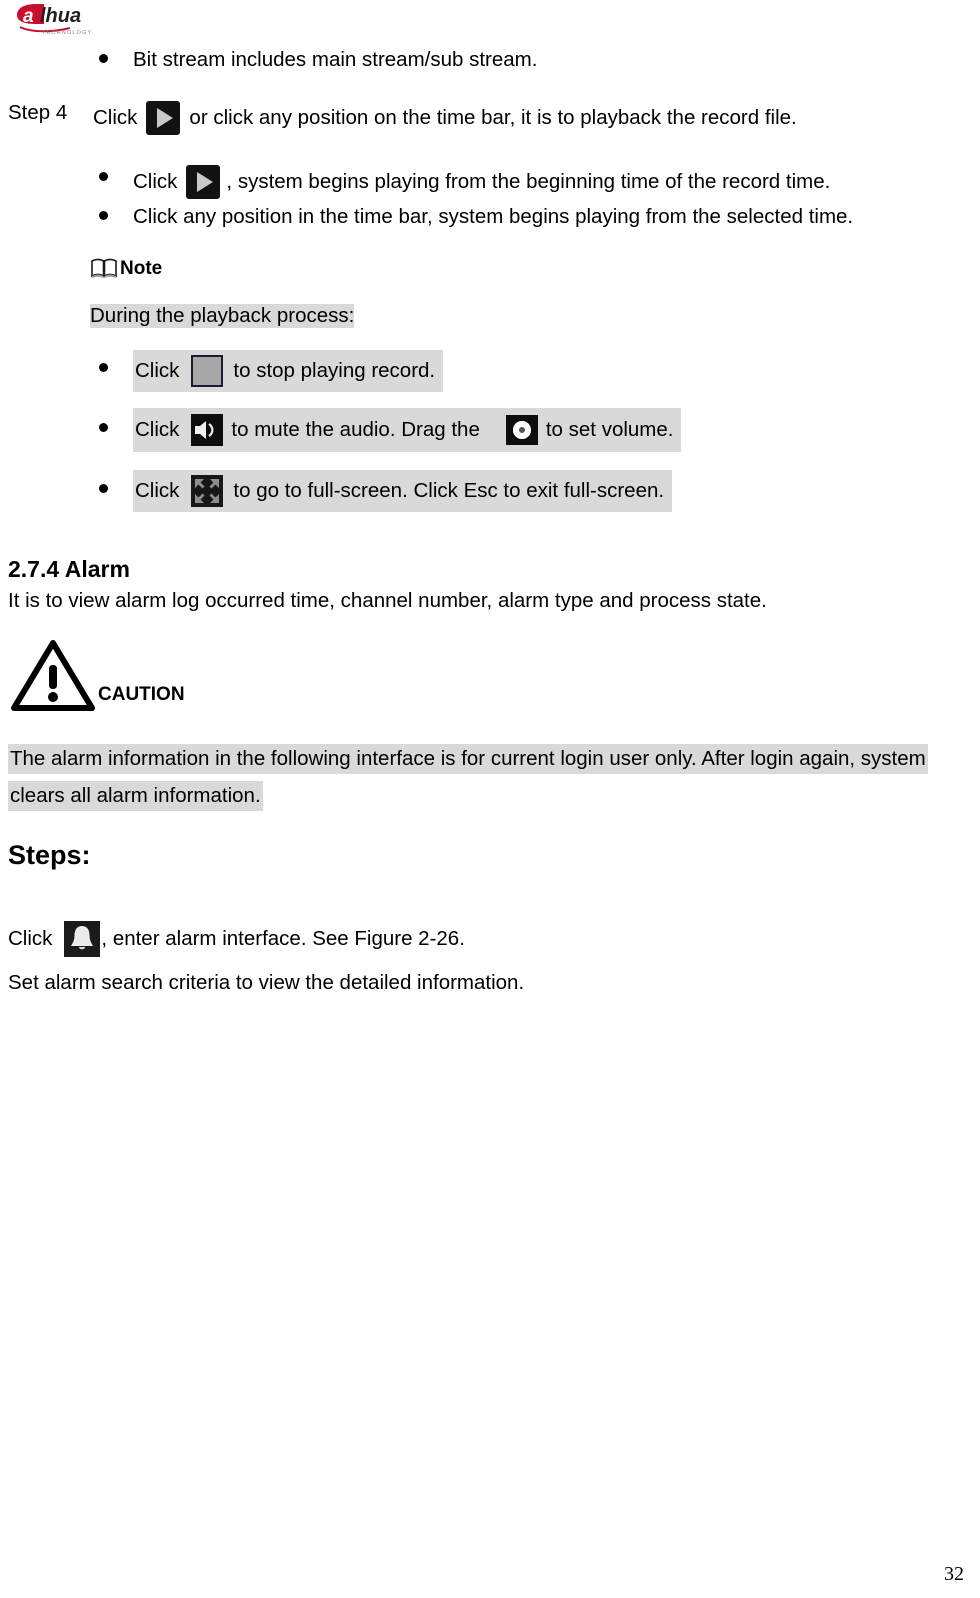 This screenshot has height=1598, width=980. Describe the element at coordinates (954, 1574) in the screenshot. I see `page-number: 32` at that location.